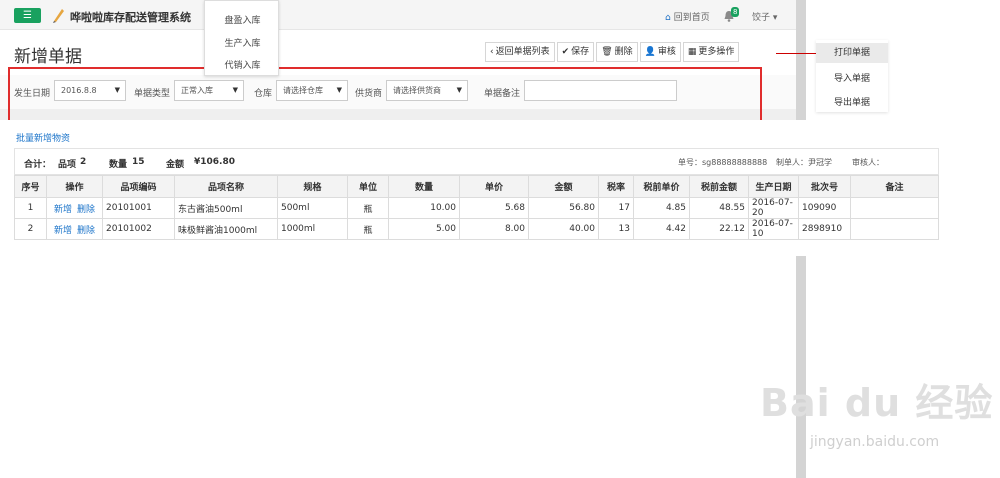 The width and height of the screenshot is (1000, 478). I want to click on menu-item-export: 导出单据, so click(852, 101).